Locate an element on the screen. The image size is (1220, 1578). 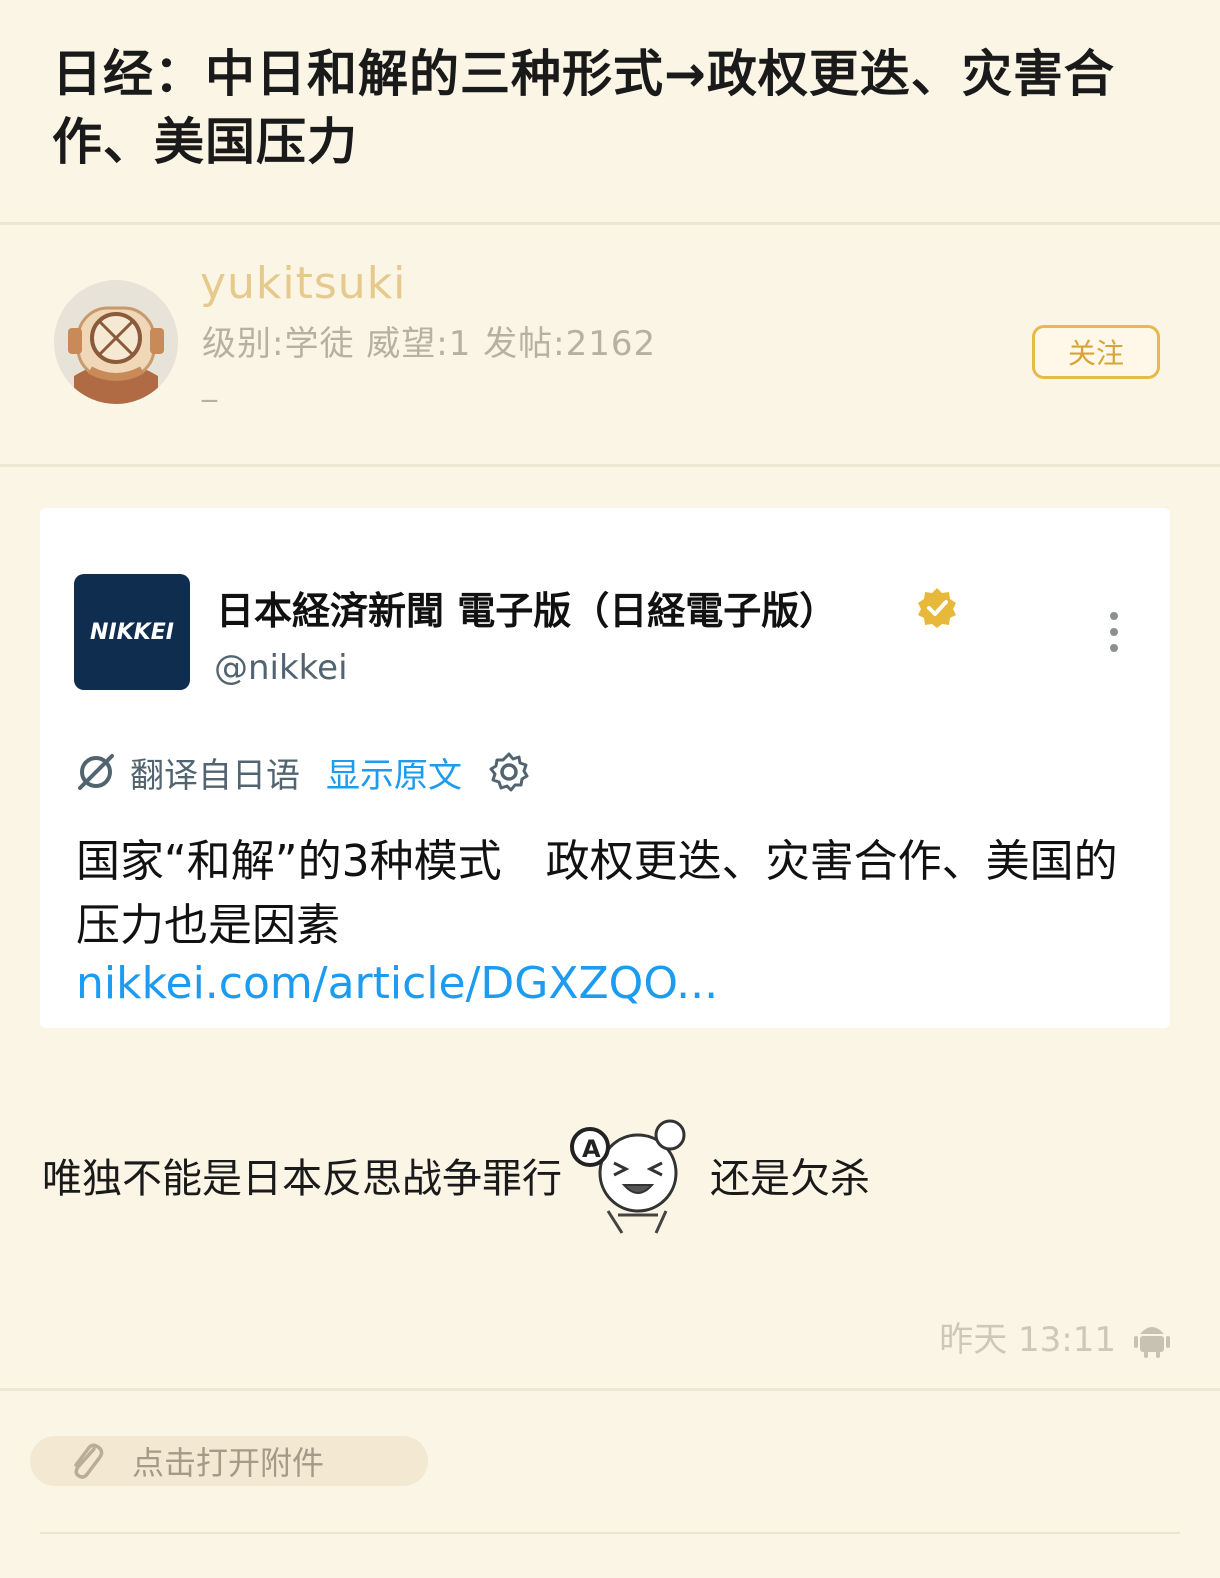
avatar is located at coordinates (116, 342).